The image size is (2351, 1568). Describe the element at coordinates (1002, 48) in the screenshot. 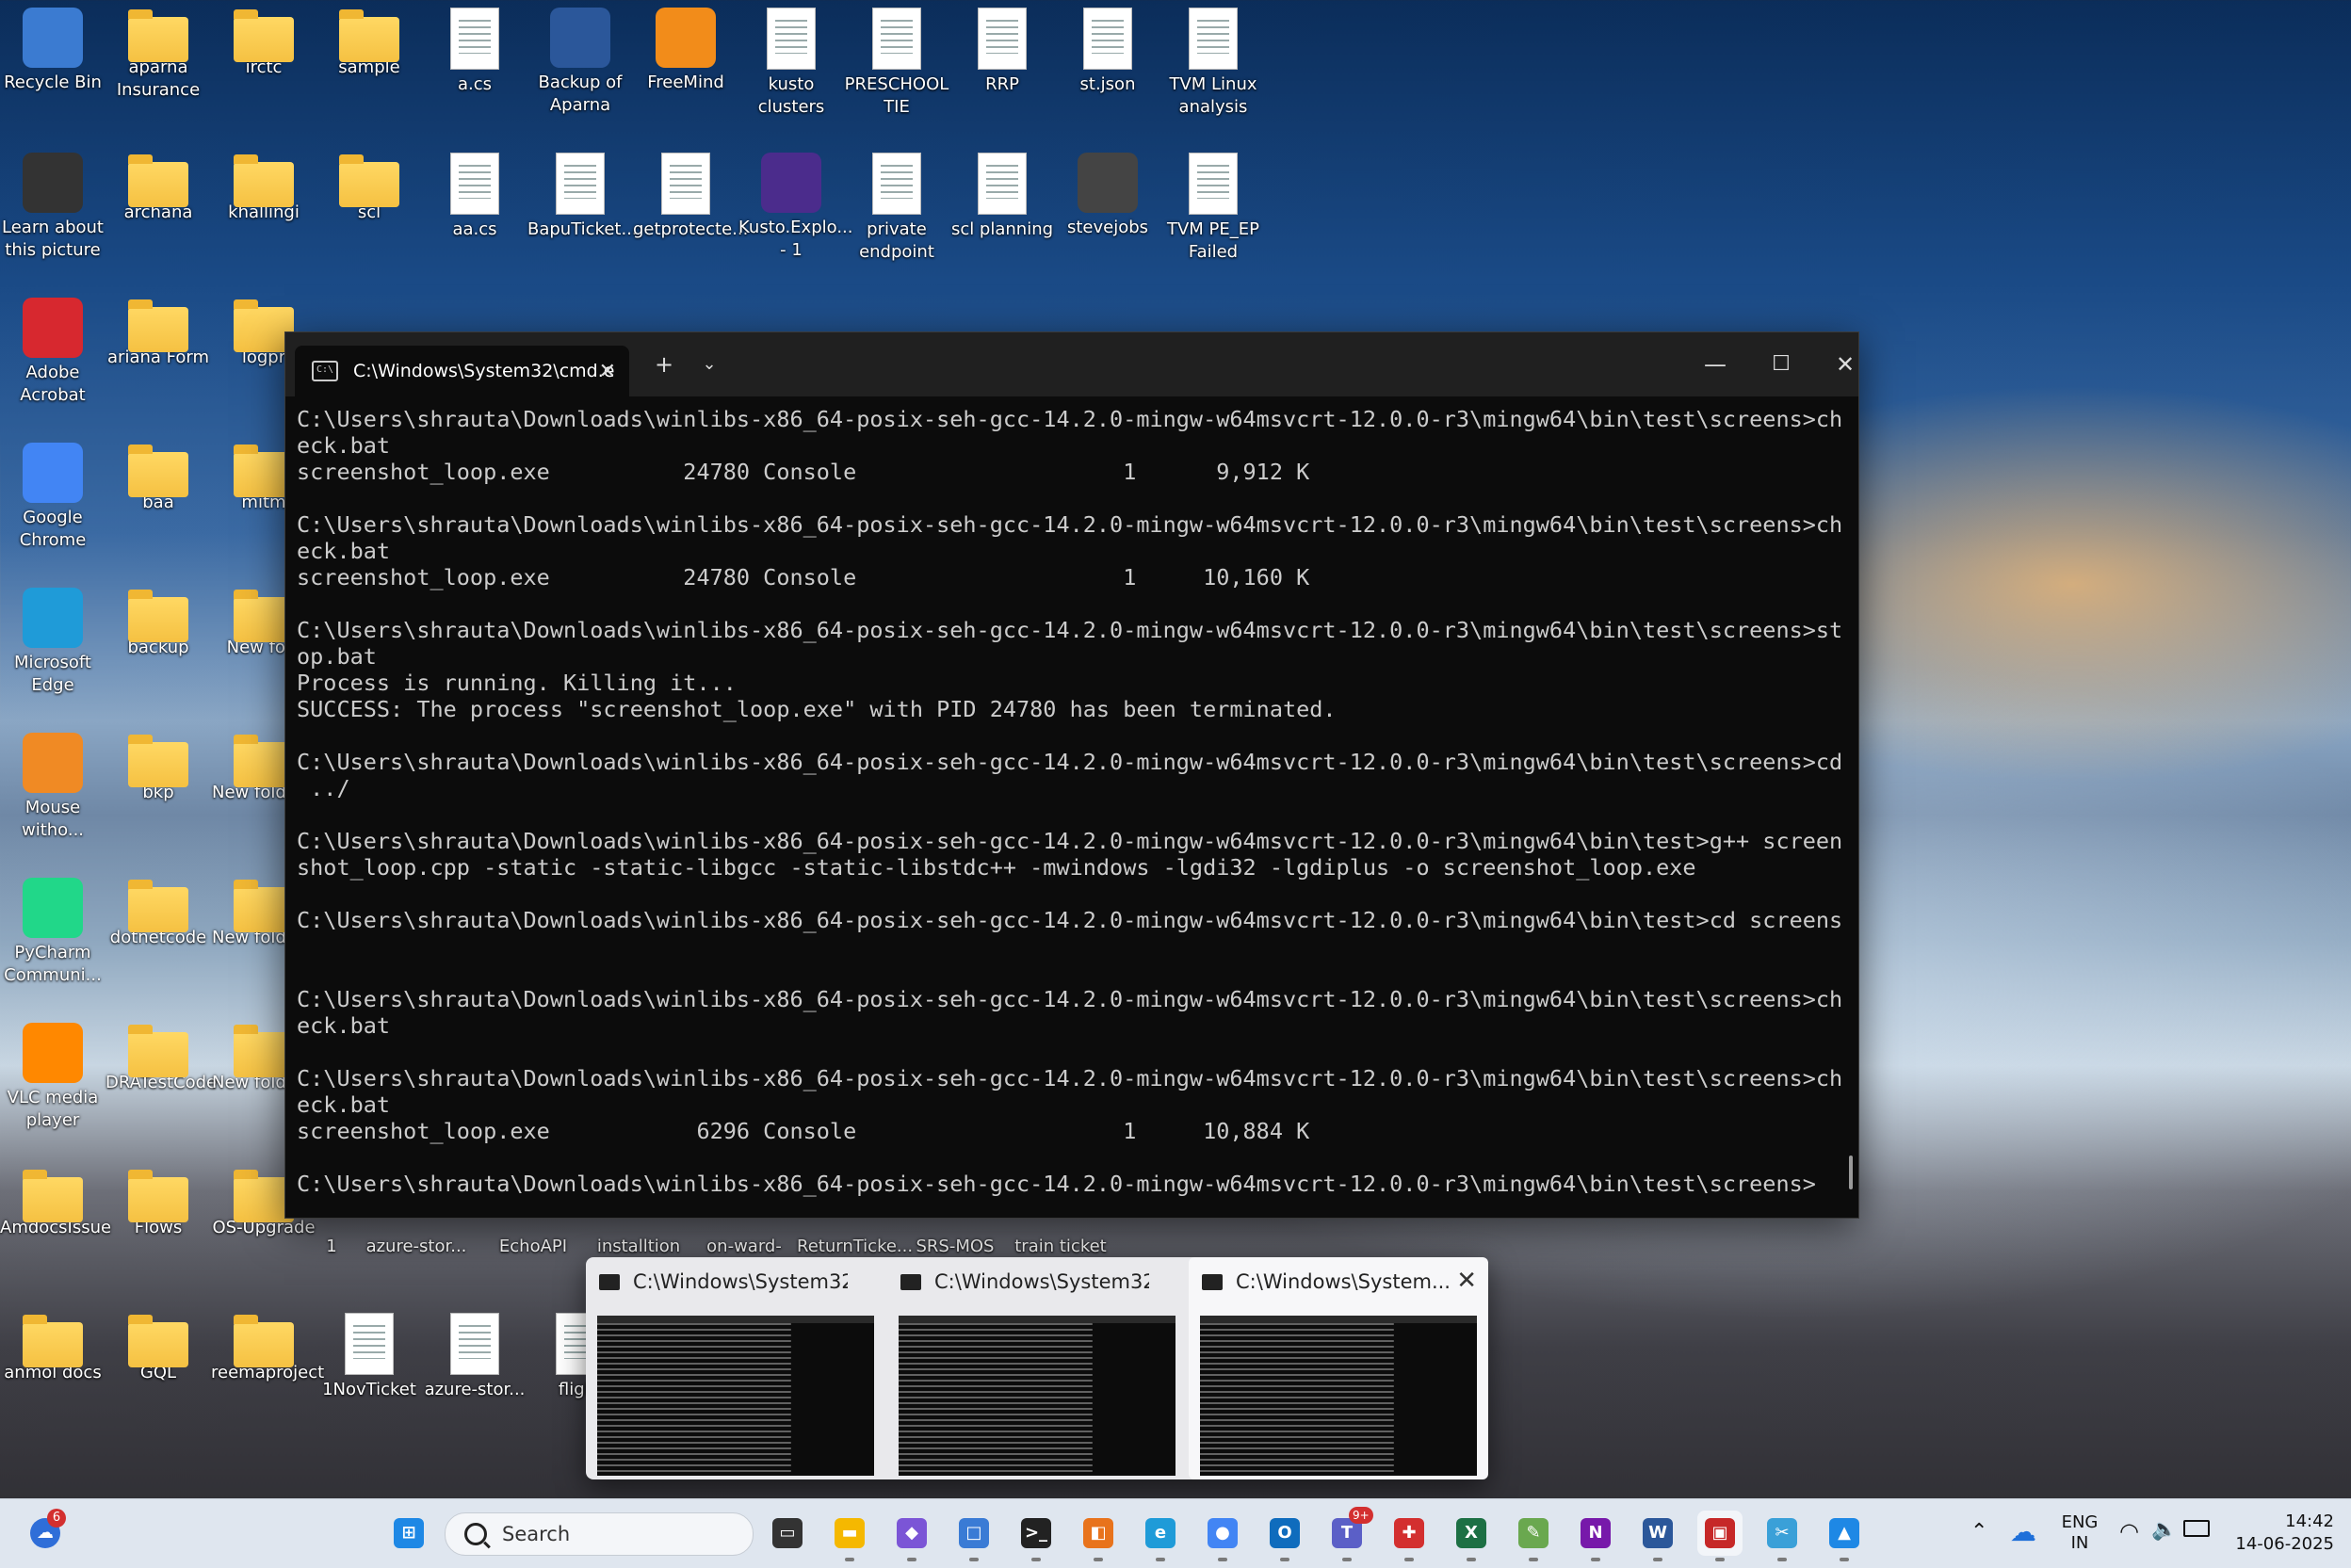

I see `desktop-icon: RRP` at that location.